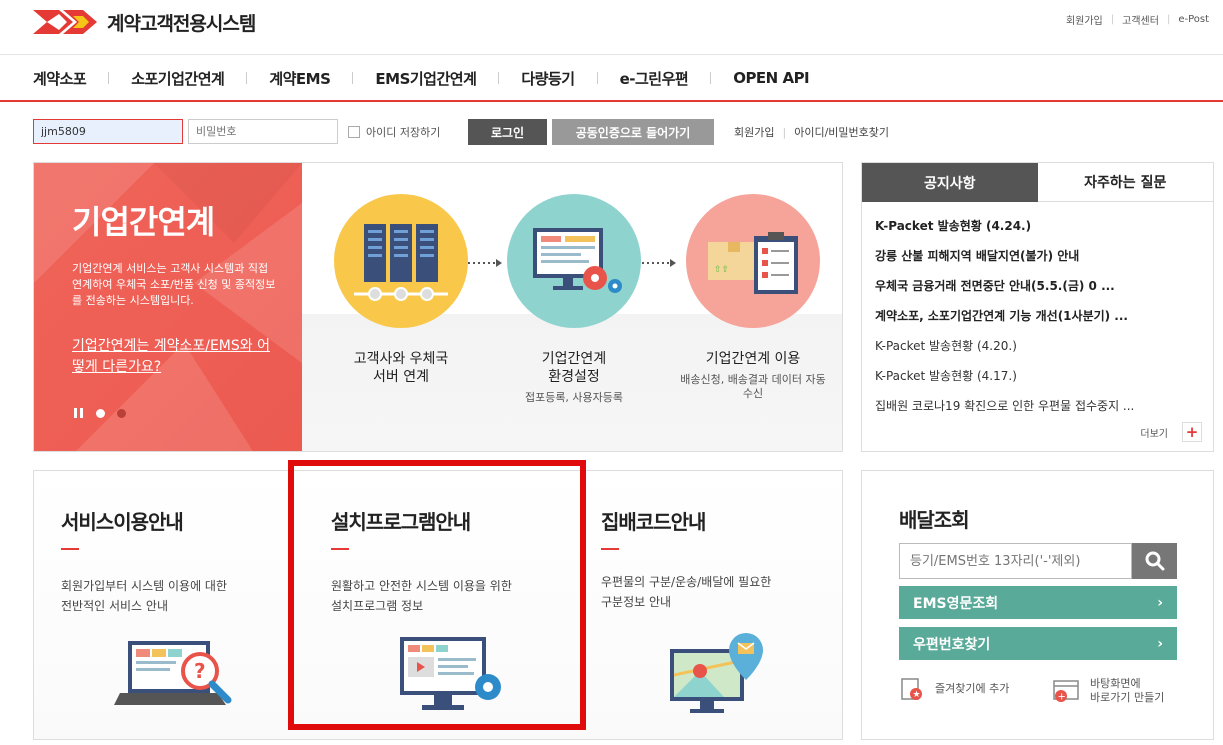 The width and height of the screenshot is (1223, 745). Describe the element at coordinates (122, 522) in the screenshot. I see `card-title: 서비스이용안내` at that location.